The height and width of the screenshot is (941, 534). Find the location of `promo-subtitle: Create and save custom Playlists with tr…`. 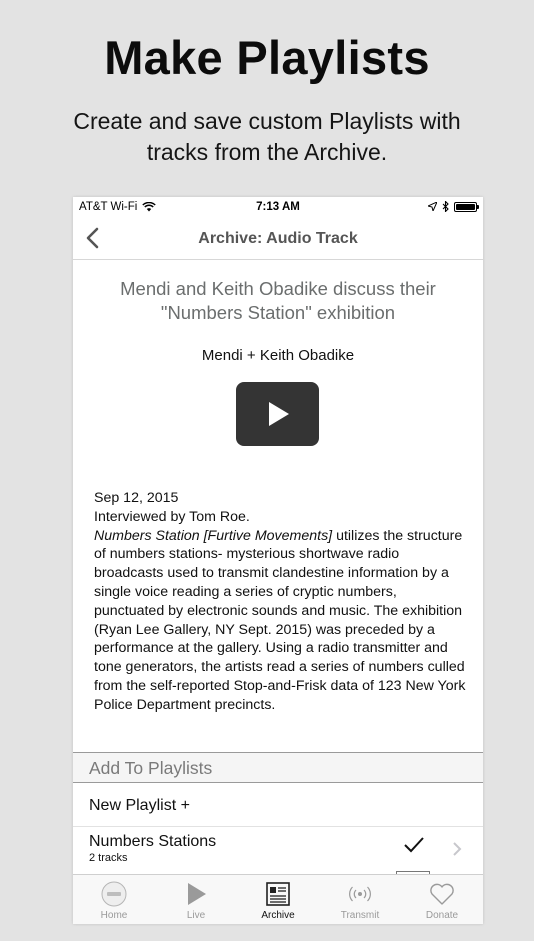

promo-subtitle: Create and save custom Playlists with tr… is located at coordinates (267, 136).